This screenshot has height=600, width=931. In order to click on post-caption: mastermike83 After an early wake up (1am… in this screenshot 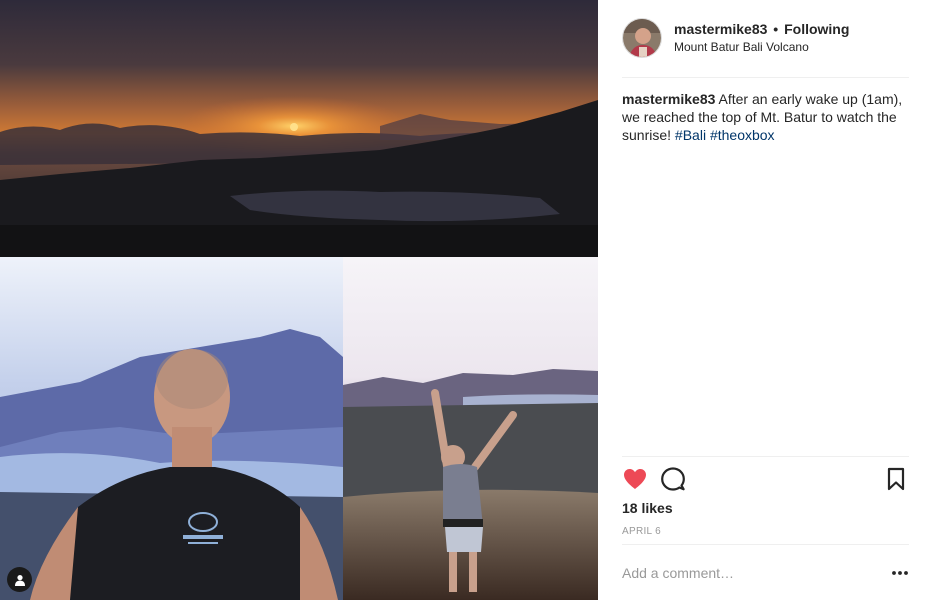, I will do `click(765, 117)`.